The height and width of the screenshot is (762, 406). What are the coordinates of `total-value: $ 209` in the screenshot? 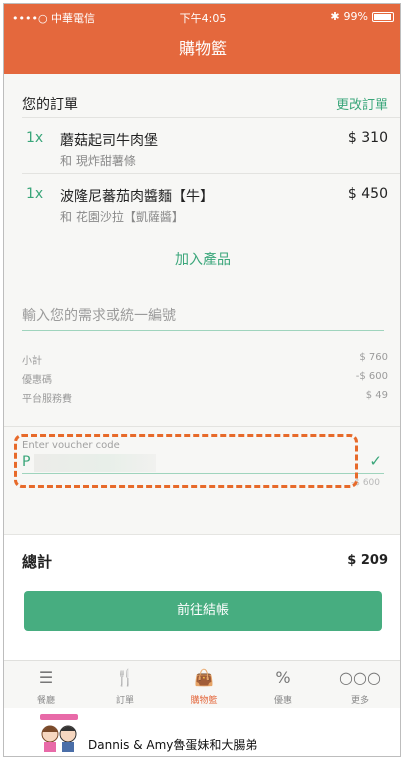 It's located at (367, 560).